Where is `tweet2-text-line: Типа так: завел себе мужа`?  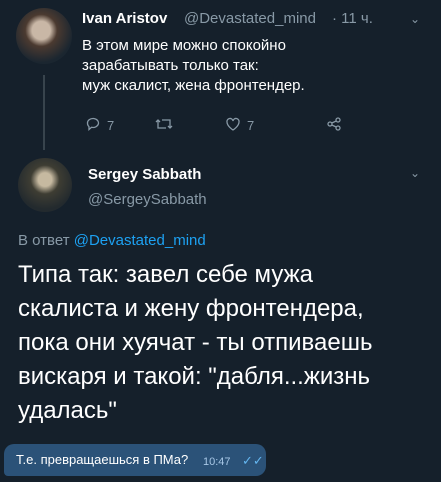
tweet2-text-line: Типа так: завел себе мужа is located at coordinates (165, 274).